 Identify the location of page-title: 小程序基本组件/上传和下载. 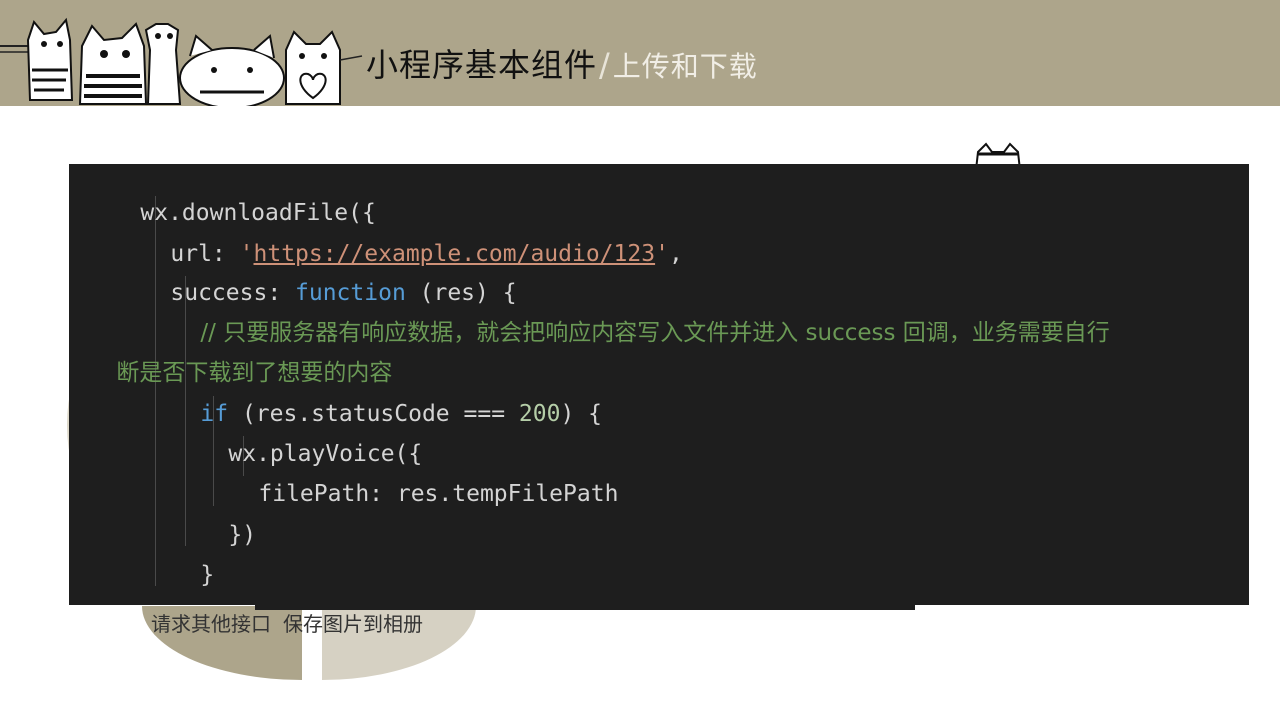
(562, 63).